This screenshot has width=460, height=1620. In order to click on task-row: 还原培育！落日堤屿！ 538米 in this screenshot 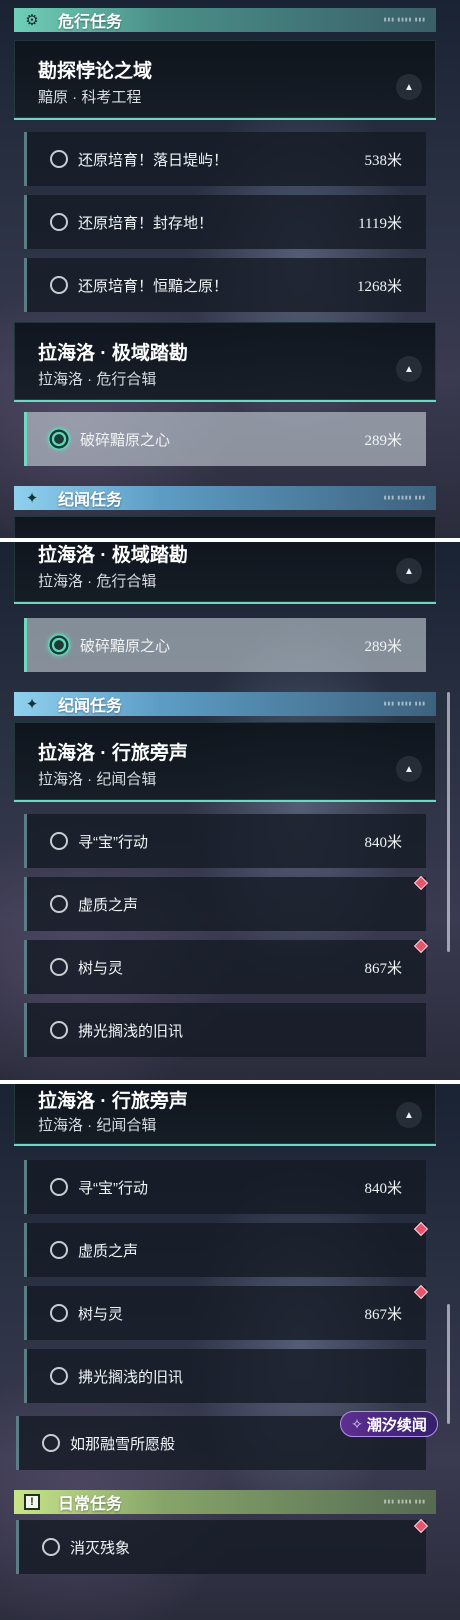, I will do `click(225, 159)`.